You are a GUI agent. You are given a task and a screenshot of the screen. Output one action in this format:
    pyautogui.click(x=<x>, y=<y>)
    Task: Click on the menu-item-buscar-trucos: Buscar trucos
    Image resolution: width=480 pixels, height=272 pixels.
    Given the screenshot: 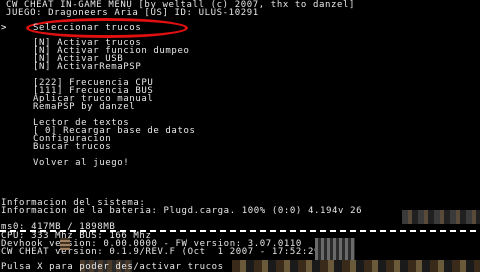 What is the action you would take?
    pyautogui.click(x=72, y=147)
    